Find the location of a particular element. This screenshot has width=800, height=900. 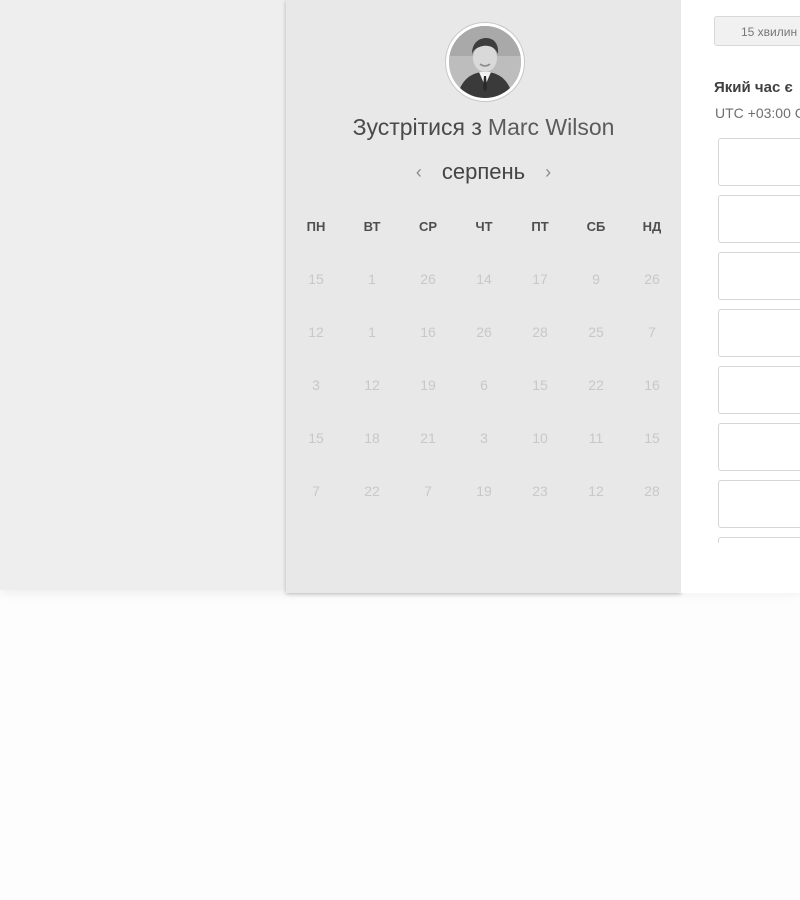

time-slot-list is located at coordinates (759, 340).